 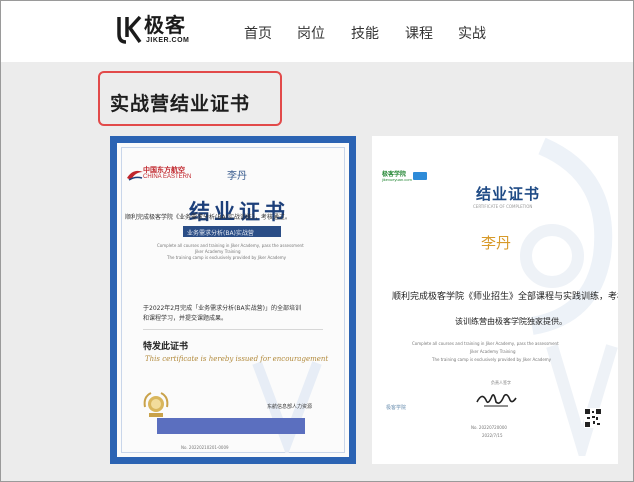 What do you see at coordinates (222, 308) in the screenshot?
I see `body-text-1: 于2022年2月完成「业务需求分析(BA实战营)」的全部培训` at bounding box center [222, 308].